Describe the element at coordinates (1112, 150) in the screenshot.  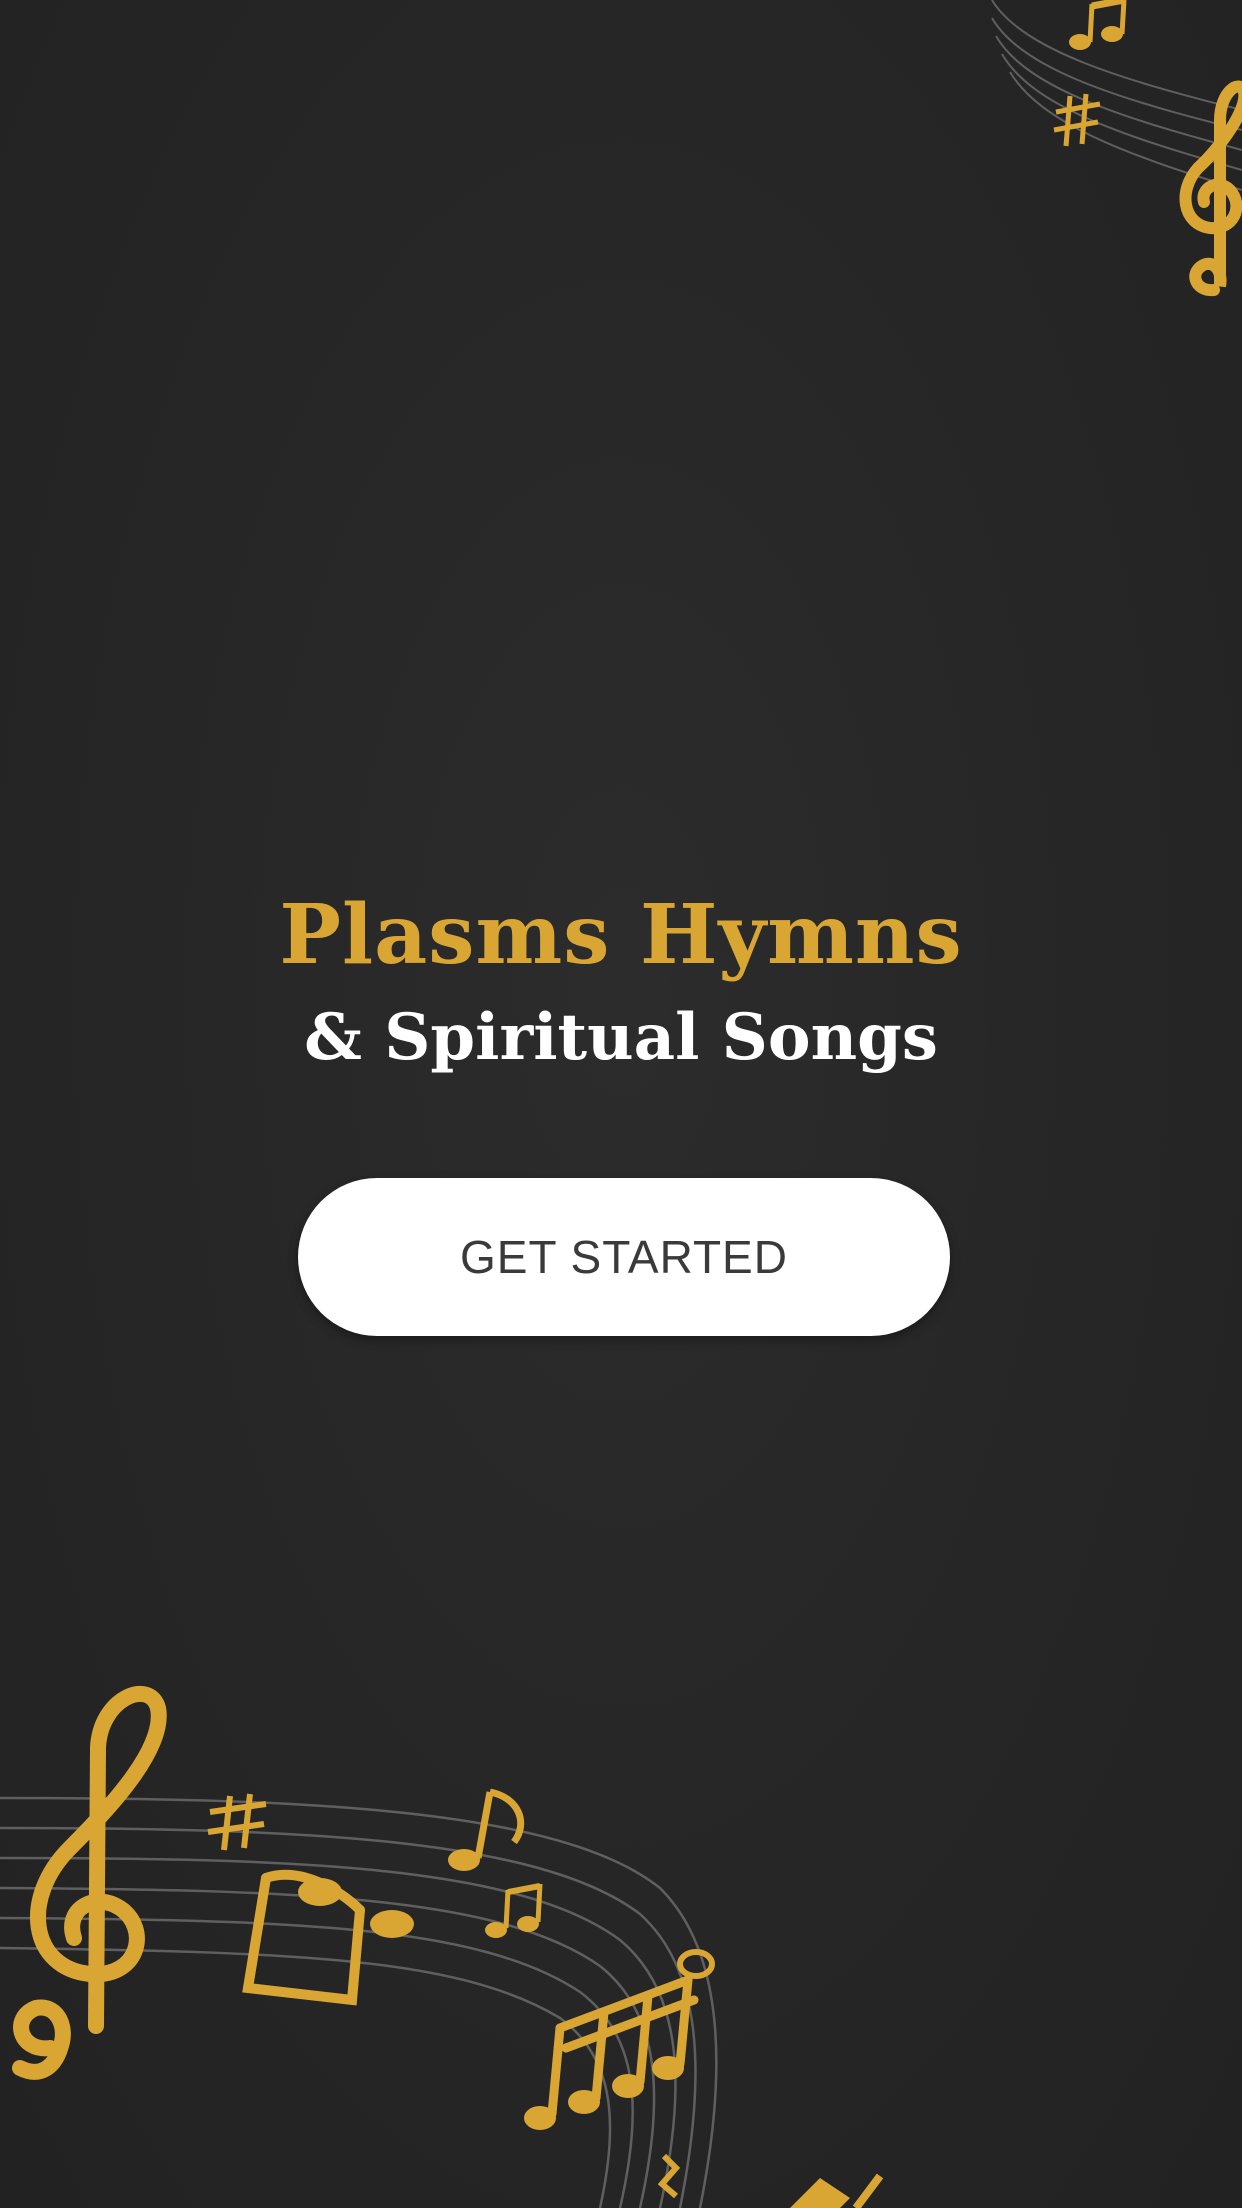
I see `music-decoration-top` at that location.